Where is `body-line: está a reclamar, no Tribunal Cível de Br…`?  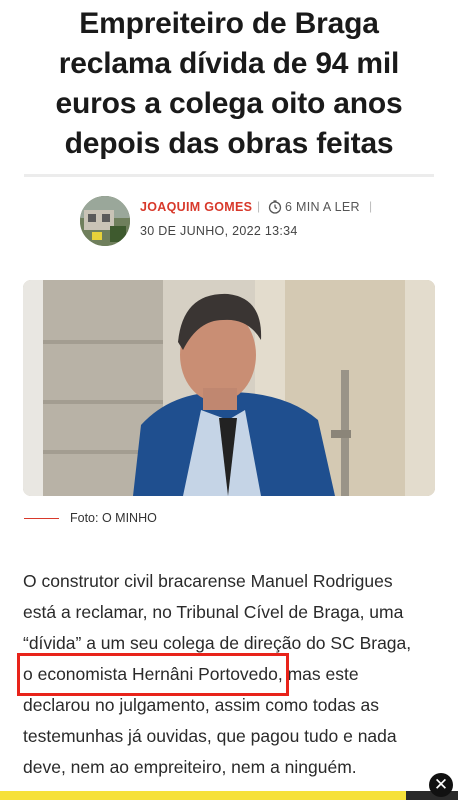 body-line: está a reclamar, no Tribunal Cível de Br… is located at coordinates (213, 612).